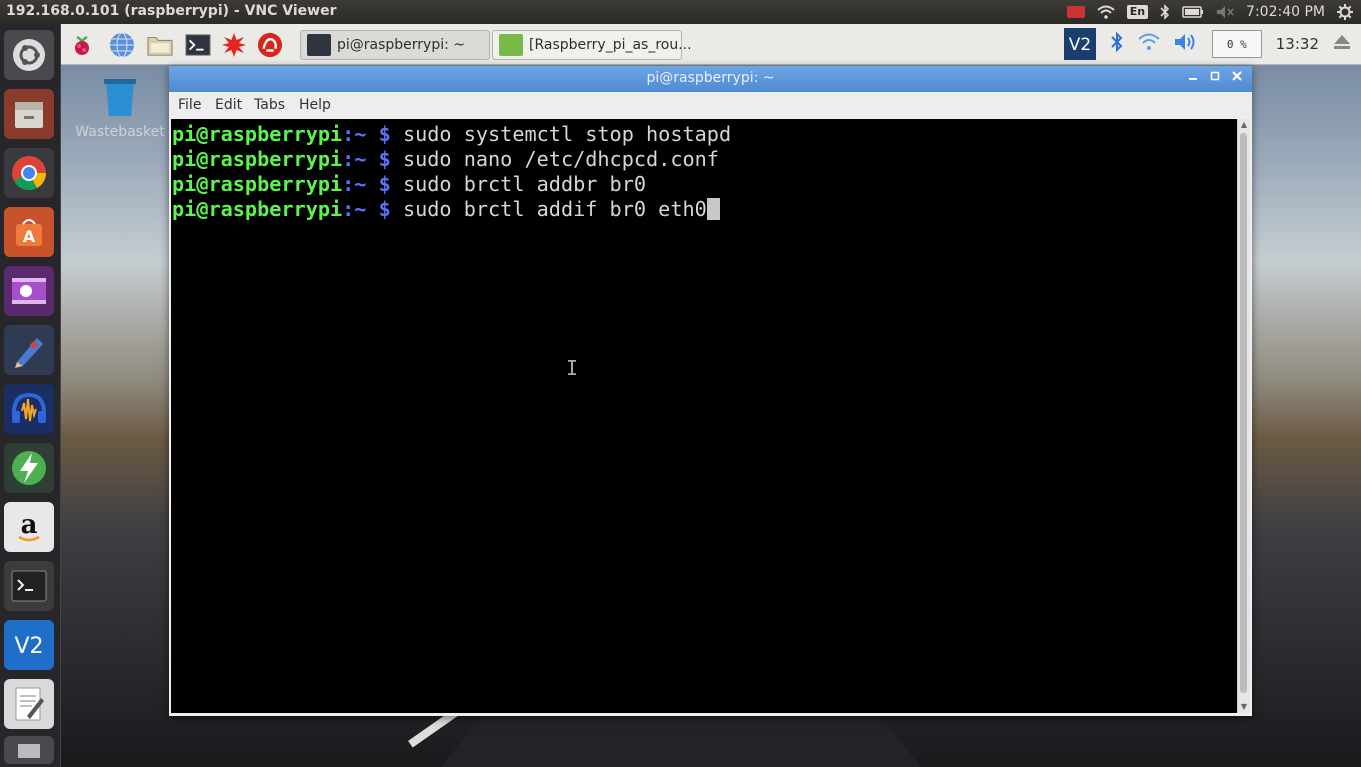  Describe the element at coordinates (1244, 125) in the screenshot. I see `scroll-up-icon: ▲` at that location.